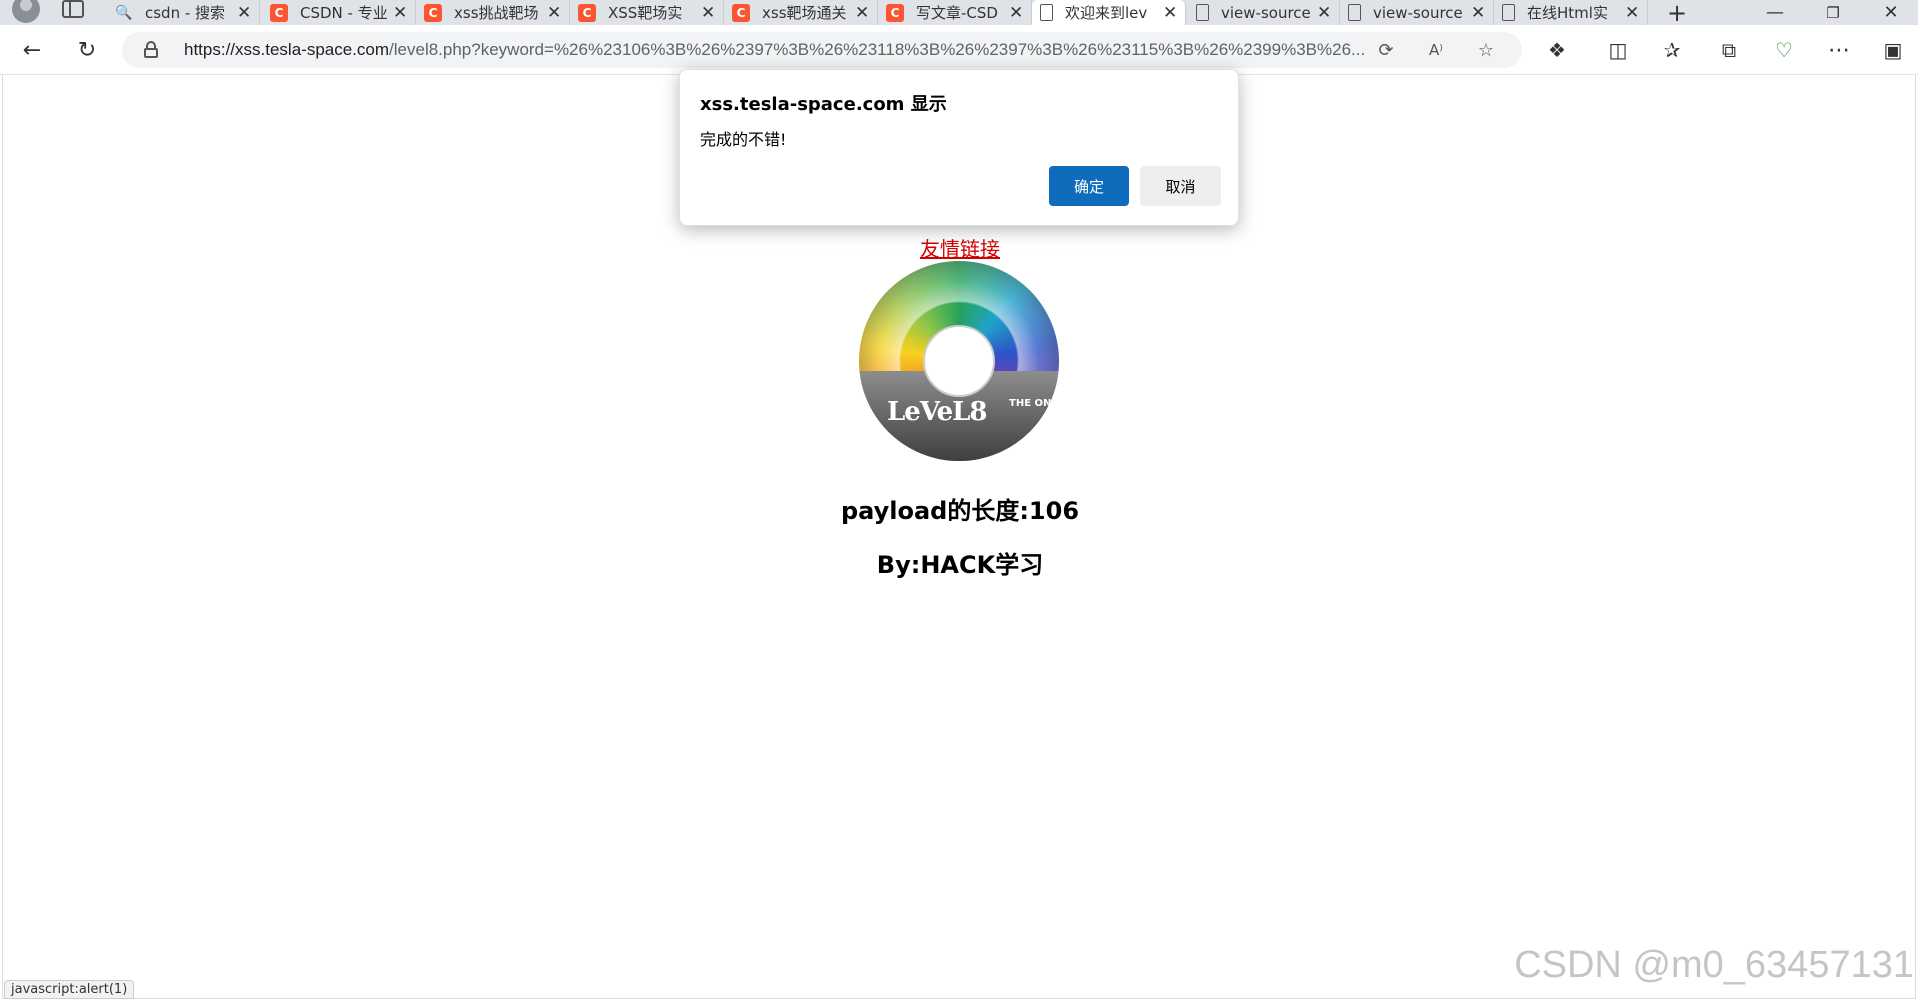 This screenshot has height=999, width=1918. I want to click on tab-level8: 欢迎来到lev ✕, so click(1109, 12).